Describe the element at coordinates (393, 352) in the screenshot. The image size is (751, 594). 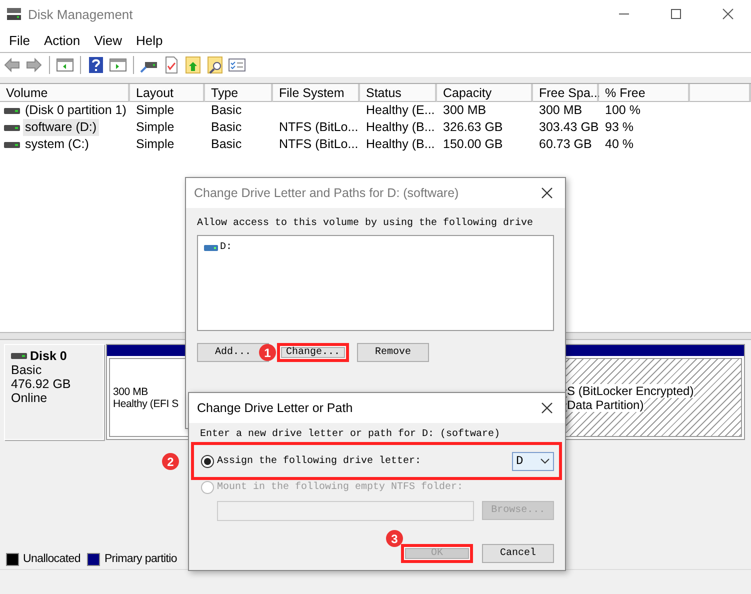
I see `dialog-button: Remove` at that location.